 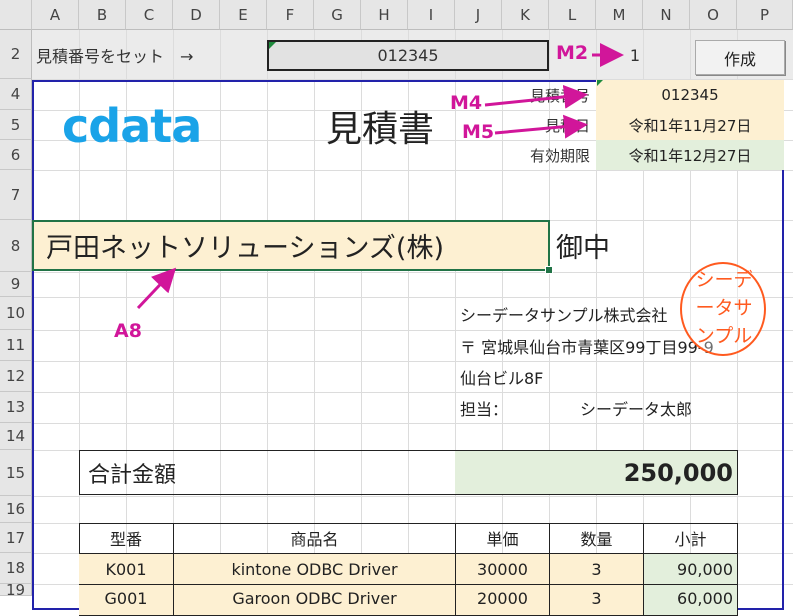 What do you see at coordinates (466, 103) in the screenshot?
I see `annotation-m4-label: M4` at bounding box center [466, 103].